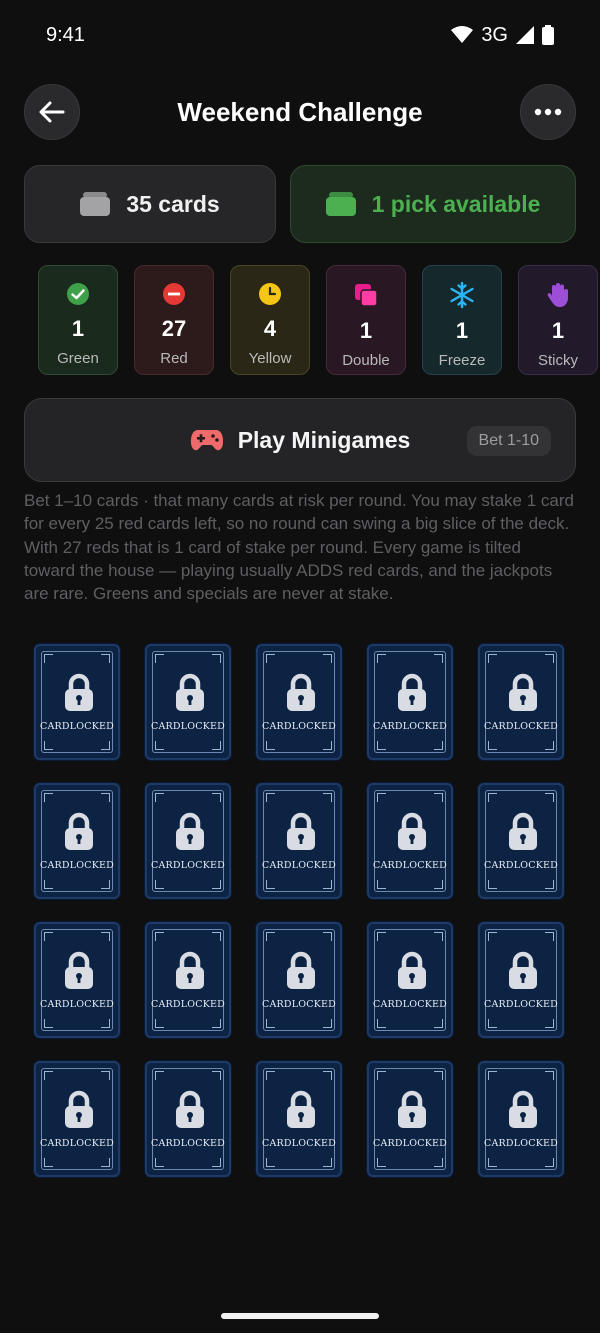 The image size is (600, 1333). I want to click on count-tile-freeze: 1 Freeze, so click(462, 320).